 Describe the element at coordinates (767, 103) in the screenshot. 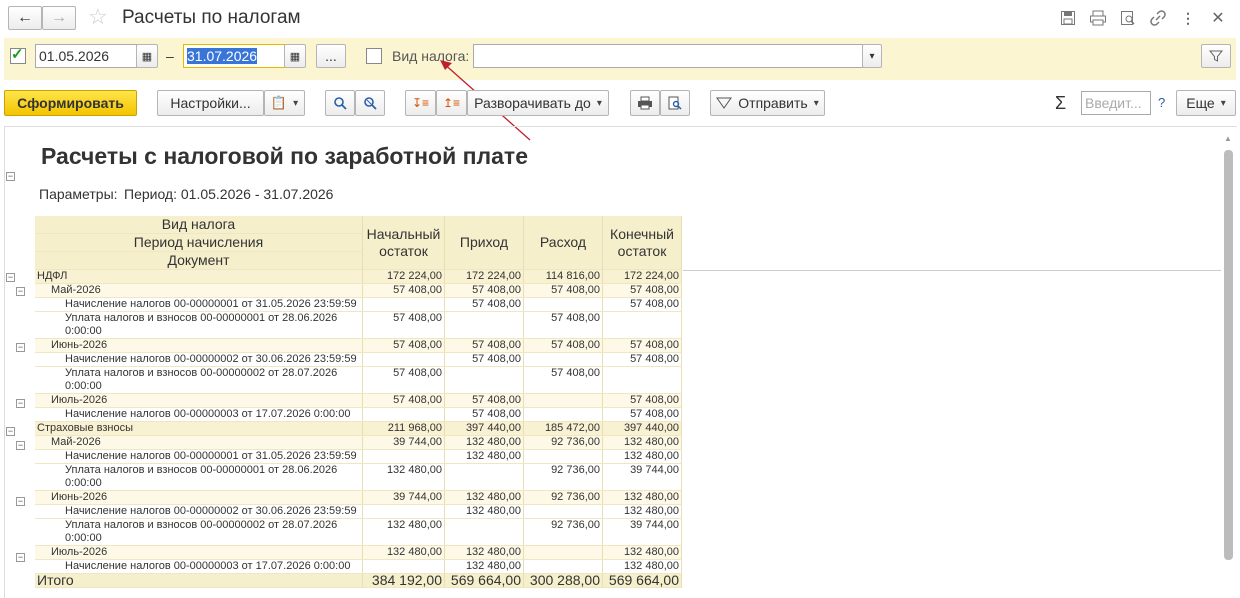

I see `send-button: Отправить` at that location.